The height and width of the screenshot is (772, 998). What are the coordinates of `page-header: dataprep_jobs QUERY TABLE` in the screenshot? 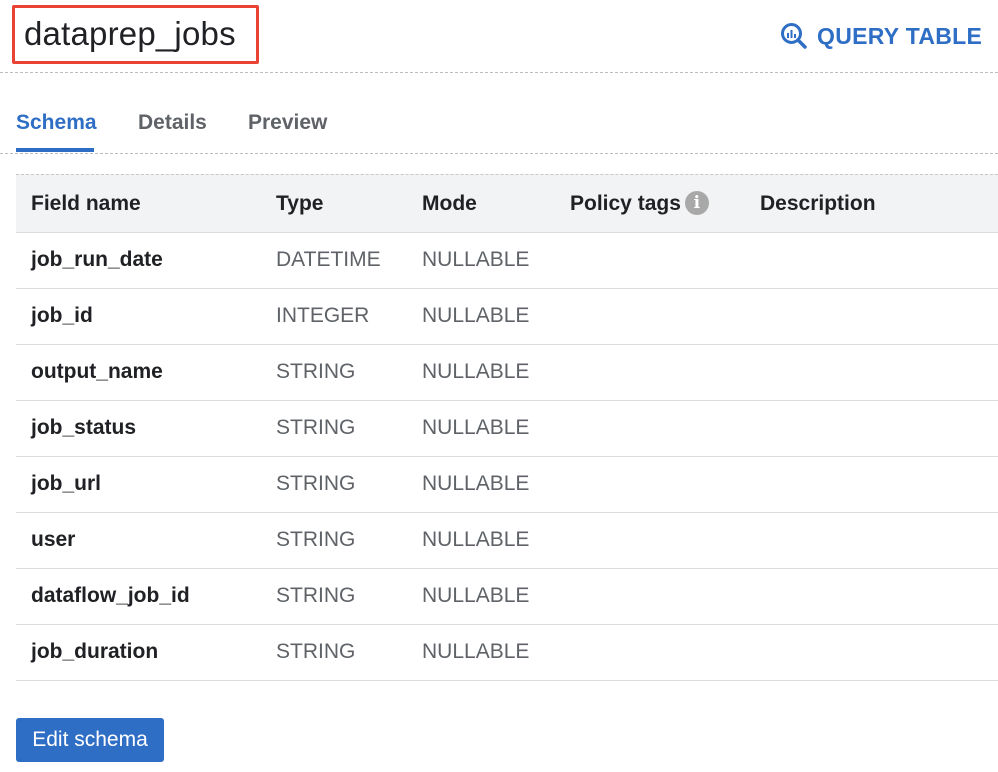 It's located at (499, 36).